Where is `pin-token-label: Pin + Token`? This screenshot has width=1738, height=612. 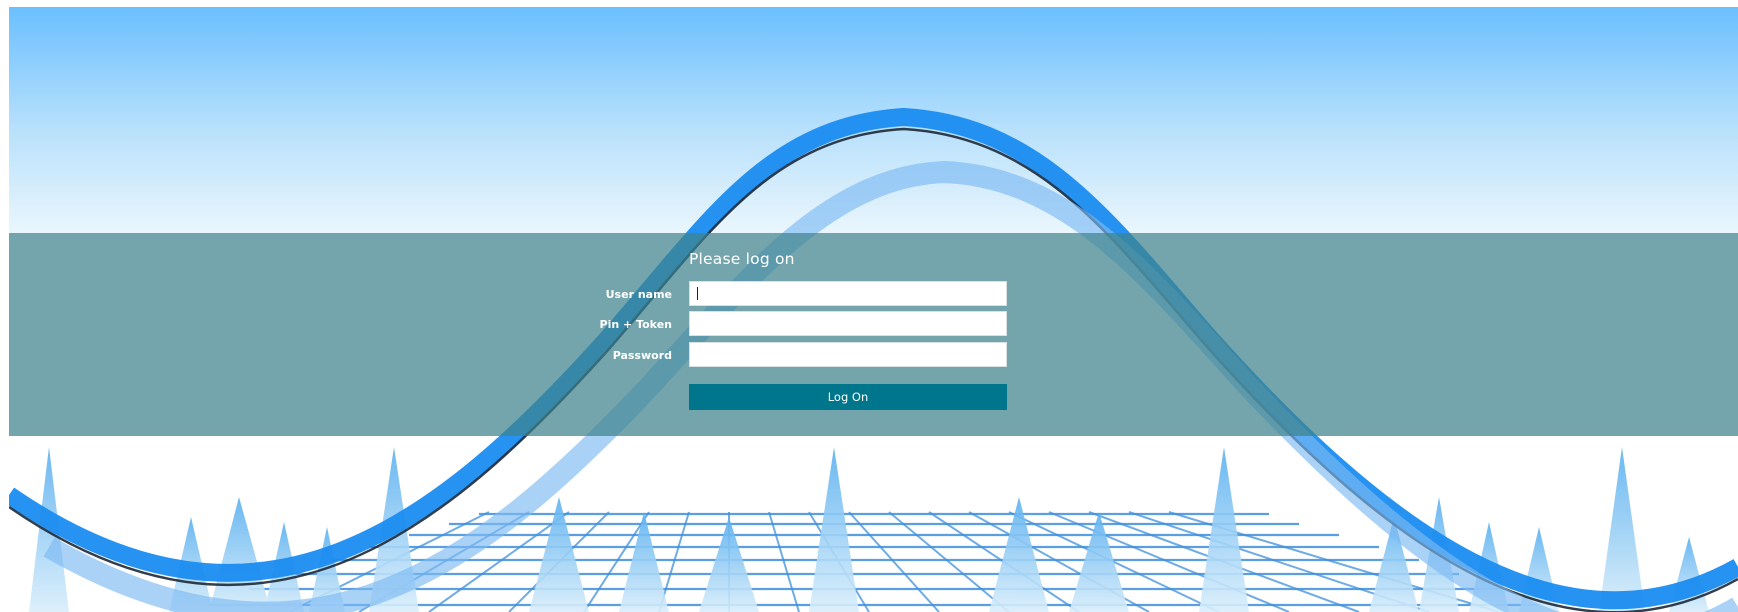
pin-token-label: Pin + Token is located at coordinates (635, 324).